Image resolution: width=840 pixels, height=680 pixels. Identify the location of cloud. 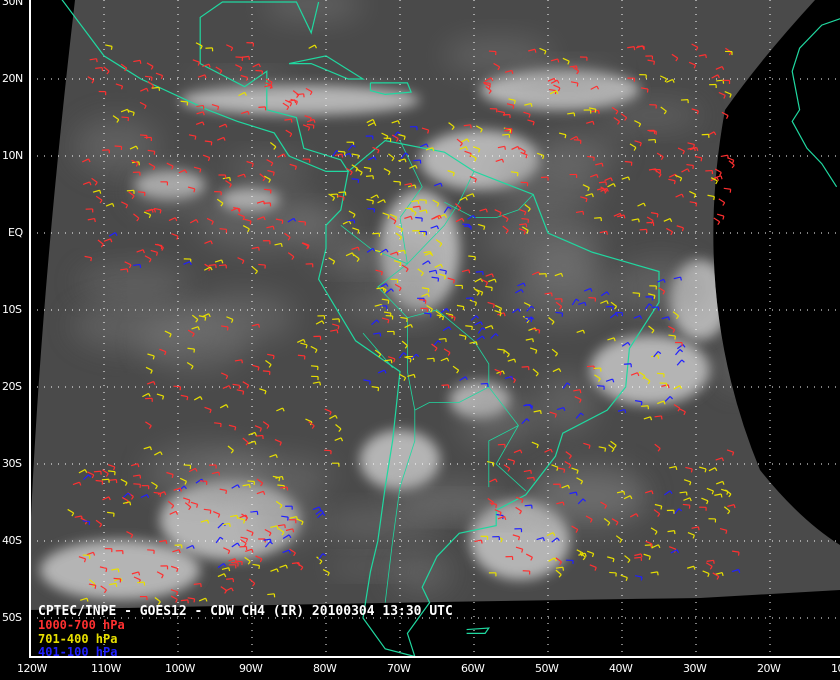
(650, 370).